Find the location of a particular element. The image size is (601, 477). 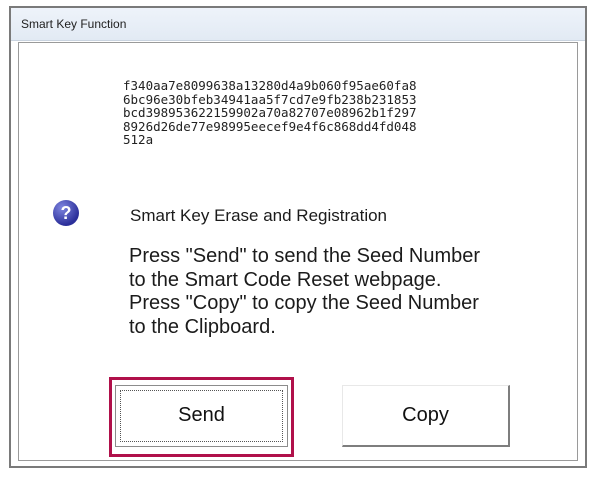

copy-button: Copy is located at coordinates (426, 416).